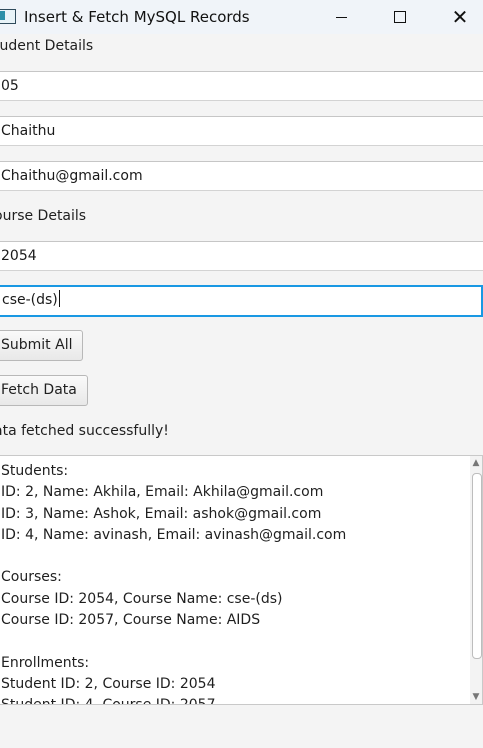 The height and width of the screenshot is (748, 483). Describe the element at coordinates (84, 431) in the screenshot. I see `status-message: ata fetched successfully!` at that location.